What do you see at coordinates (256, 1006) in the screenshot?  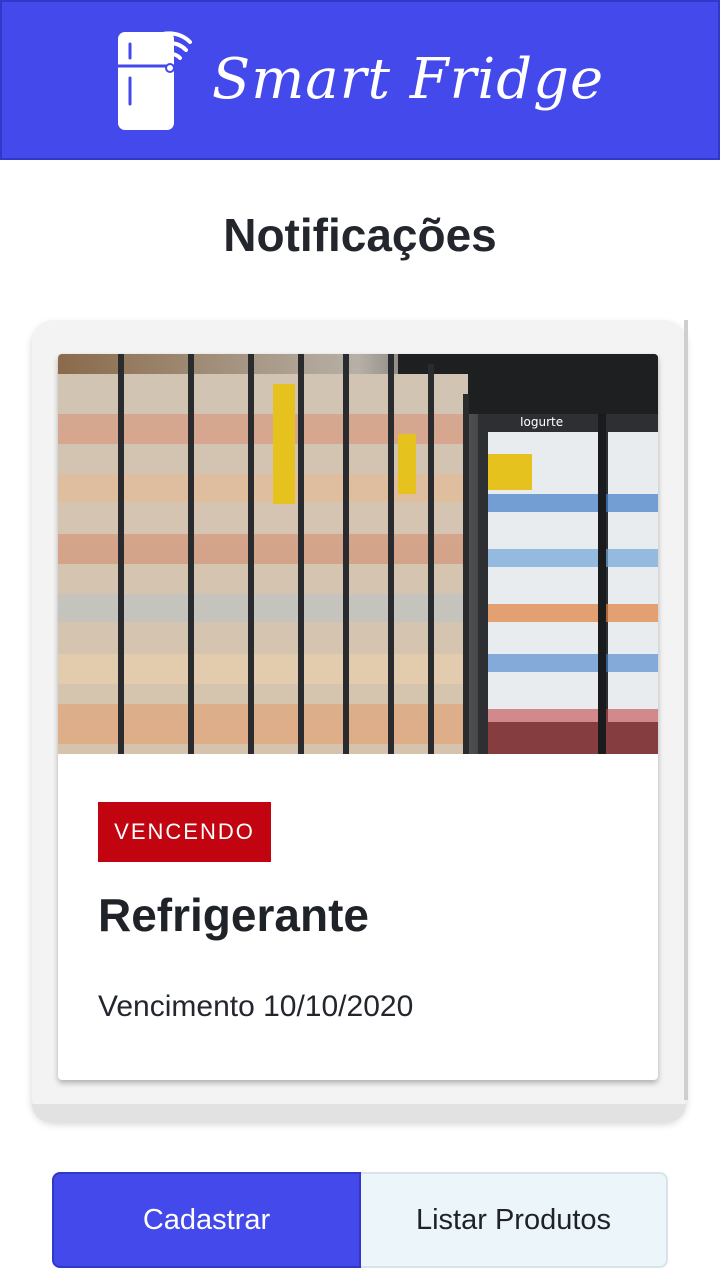 I see `expiry-date: Vencimento 10/10/2020` at bounding box center [256, 1006].